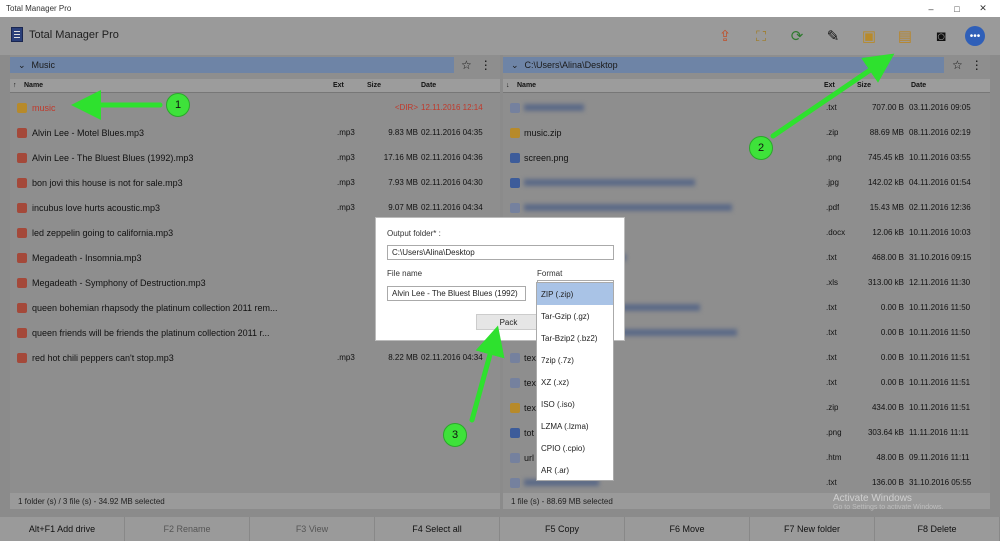 Image resolution: width=1000 pixels, height=541 pixels. What do you see at coordinates (178, 105) in the screenshot?
I see `annotation-badge-1: 1` at bounding box center [178, 105].